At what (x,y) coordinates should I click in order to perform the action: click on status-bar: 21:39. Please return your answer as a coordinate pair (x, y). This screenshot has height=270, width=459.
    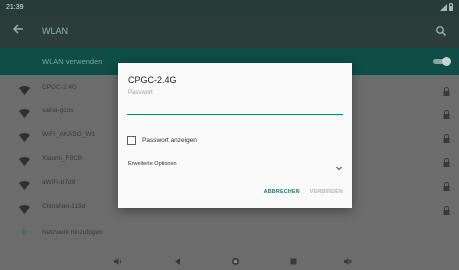
    Looking at the image, I should click on (229, 8).